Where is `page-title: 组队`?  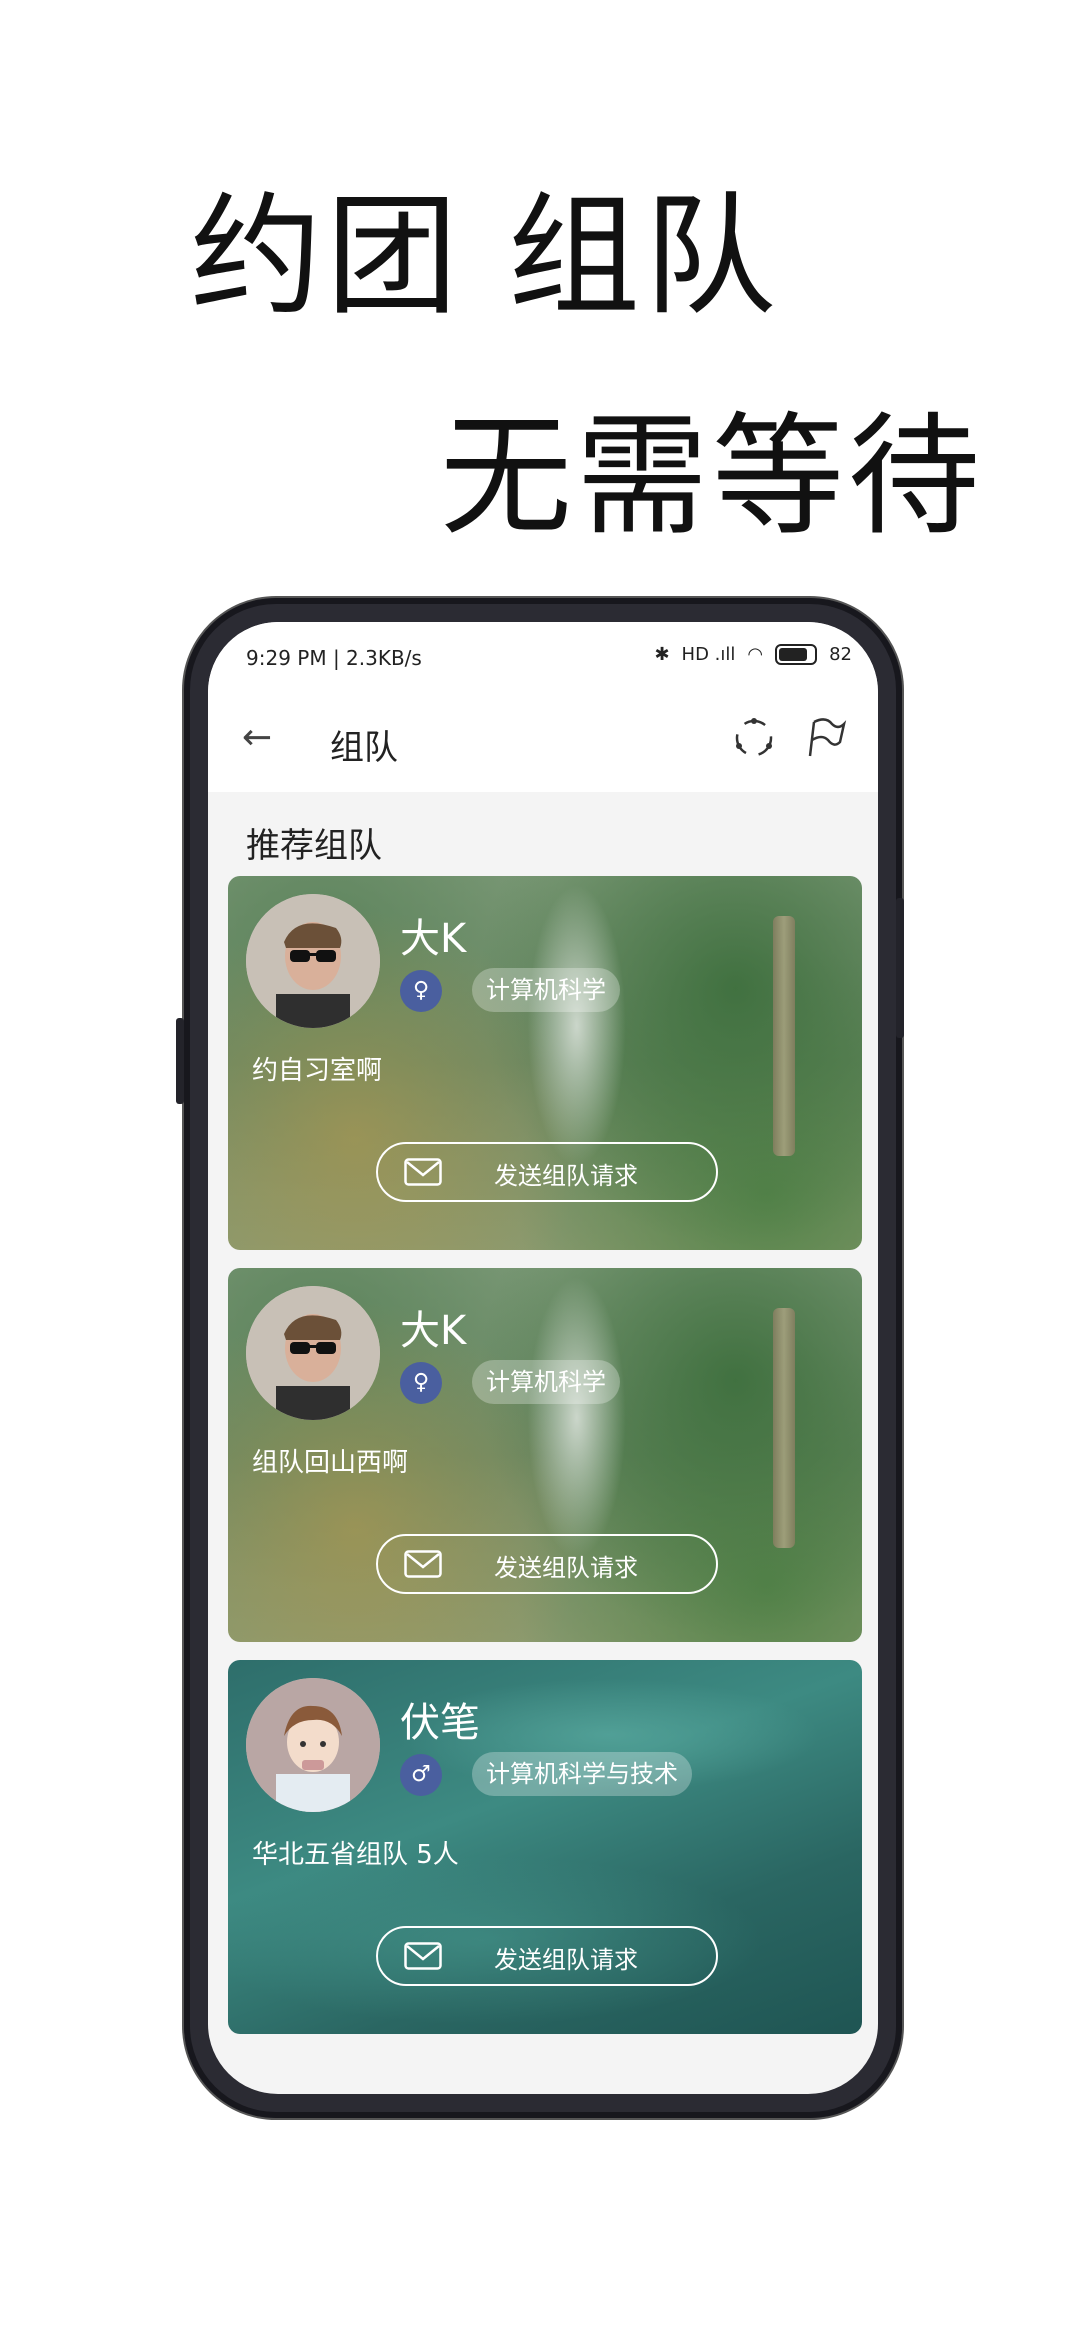
page-title: 组队 is located at coordinates (364, 748).